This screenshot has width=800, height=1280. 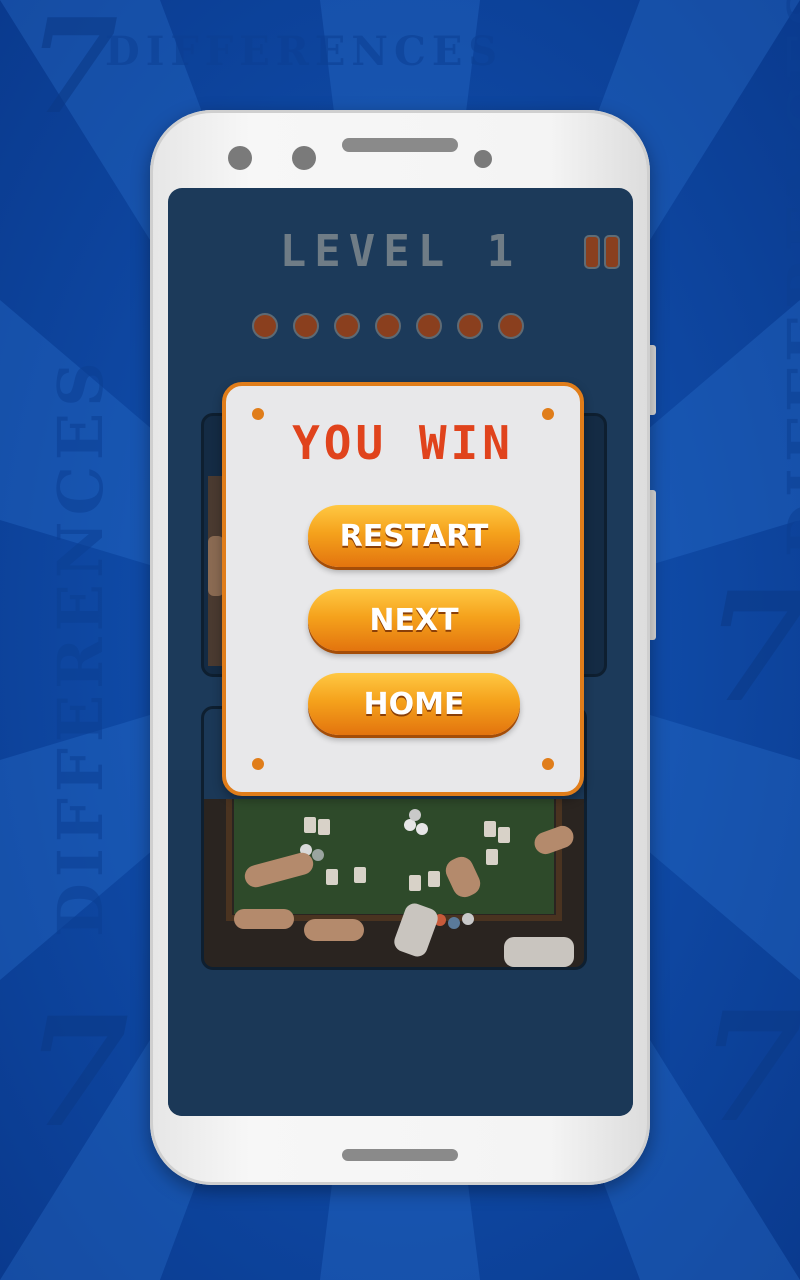 What do you see at coordinates (400, 251) in the screenshot?
I see `level-title: LEVEL 1` at bounding box center [400, 251].